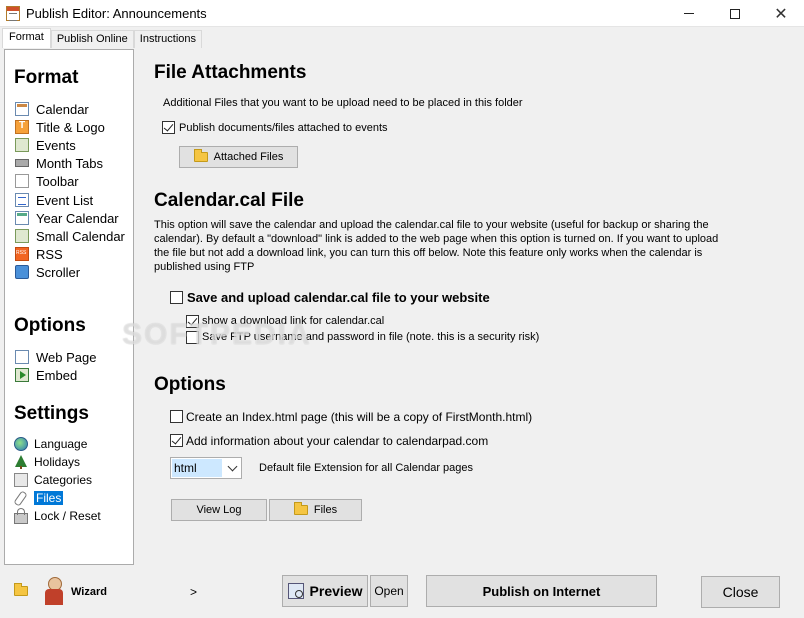  Describe the element at coordinates (63, 480) in the screenshot. I see `sidebar-item-label: Categories` at that location.